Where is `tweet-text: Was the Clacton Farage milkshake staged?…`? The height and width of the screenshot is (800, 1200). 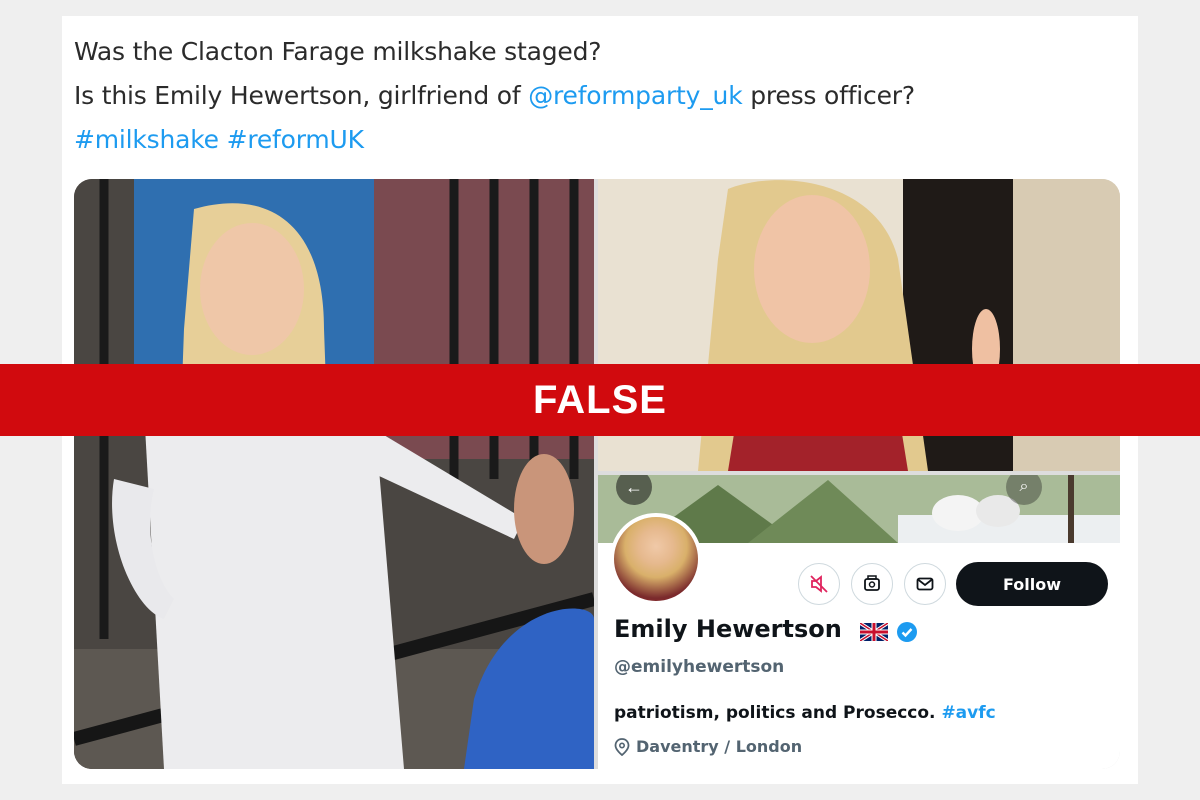 tweet-text: Was the Clacton Farage milkshake staged?… is located at coordinates (594, 96).